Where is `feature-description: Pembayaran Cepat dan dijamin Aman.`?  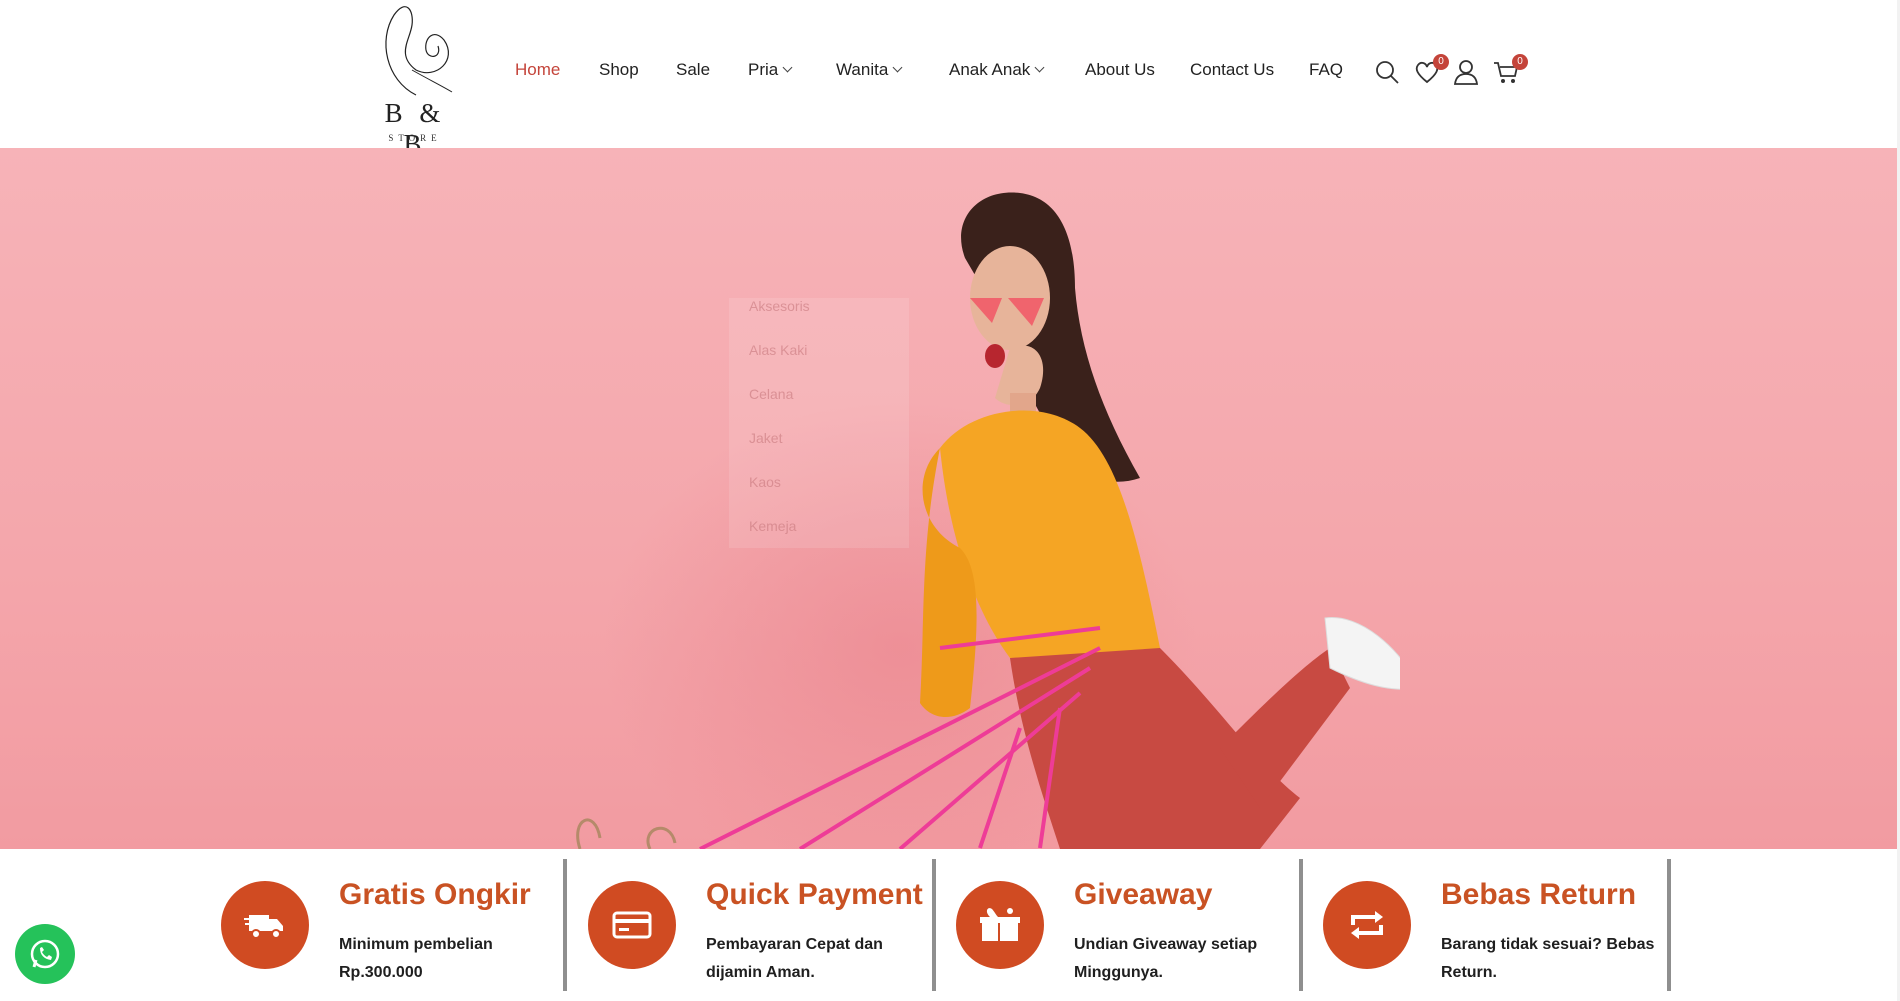 feature-description: Pembayaran Cepat dan dijamin Aman. is located at coordinates (794, 958).